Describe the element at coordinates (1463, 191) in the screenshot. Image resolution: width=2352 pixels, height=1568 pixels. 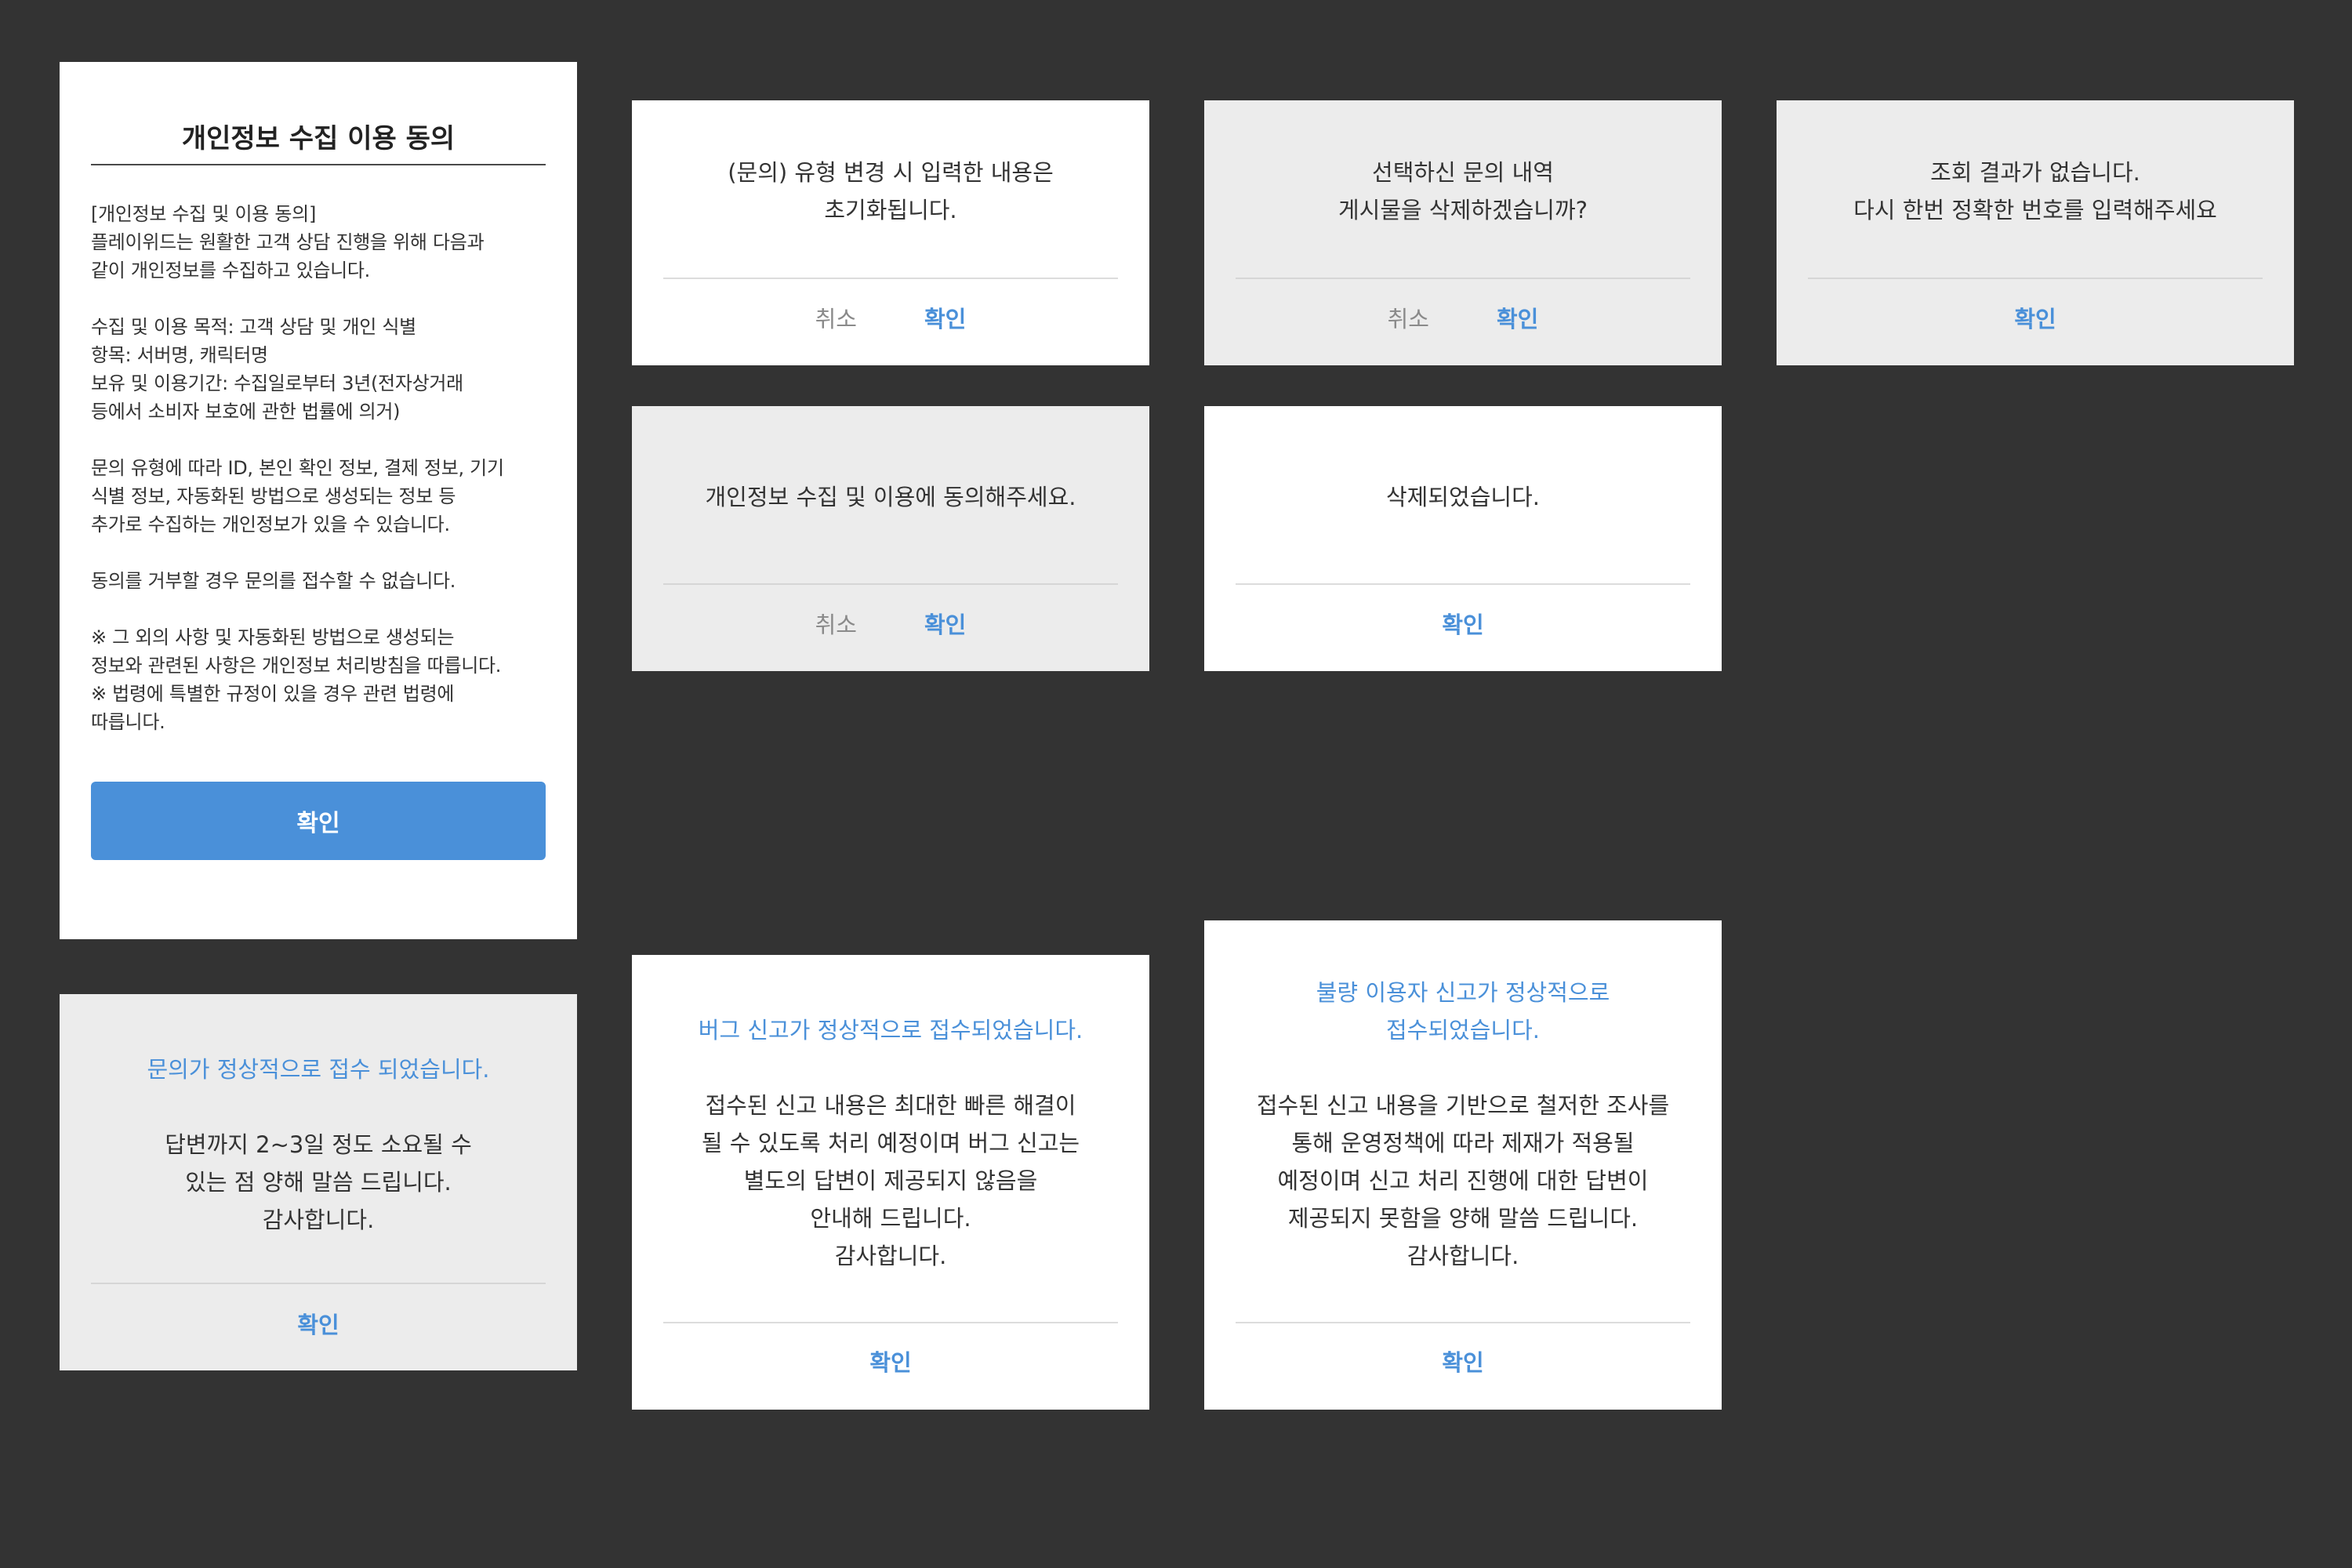
I see `dialog-message: 선택하신 문의 내역 게시물을 삭제하겠습니까?` at that location.